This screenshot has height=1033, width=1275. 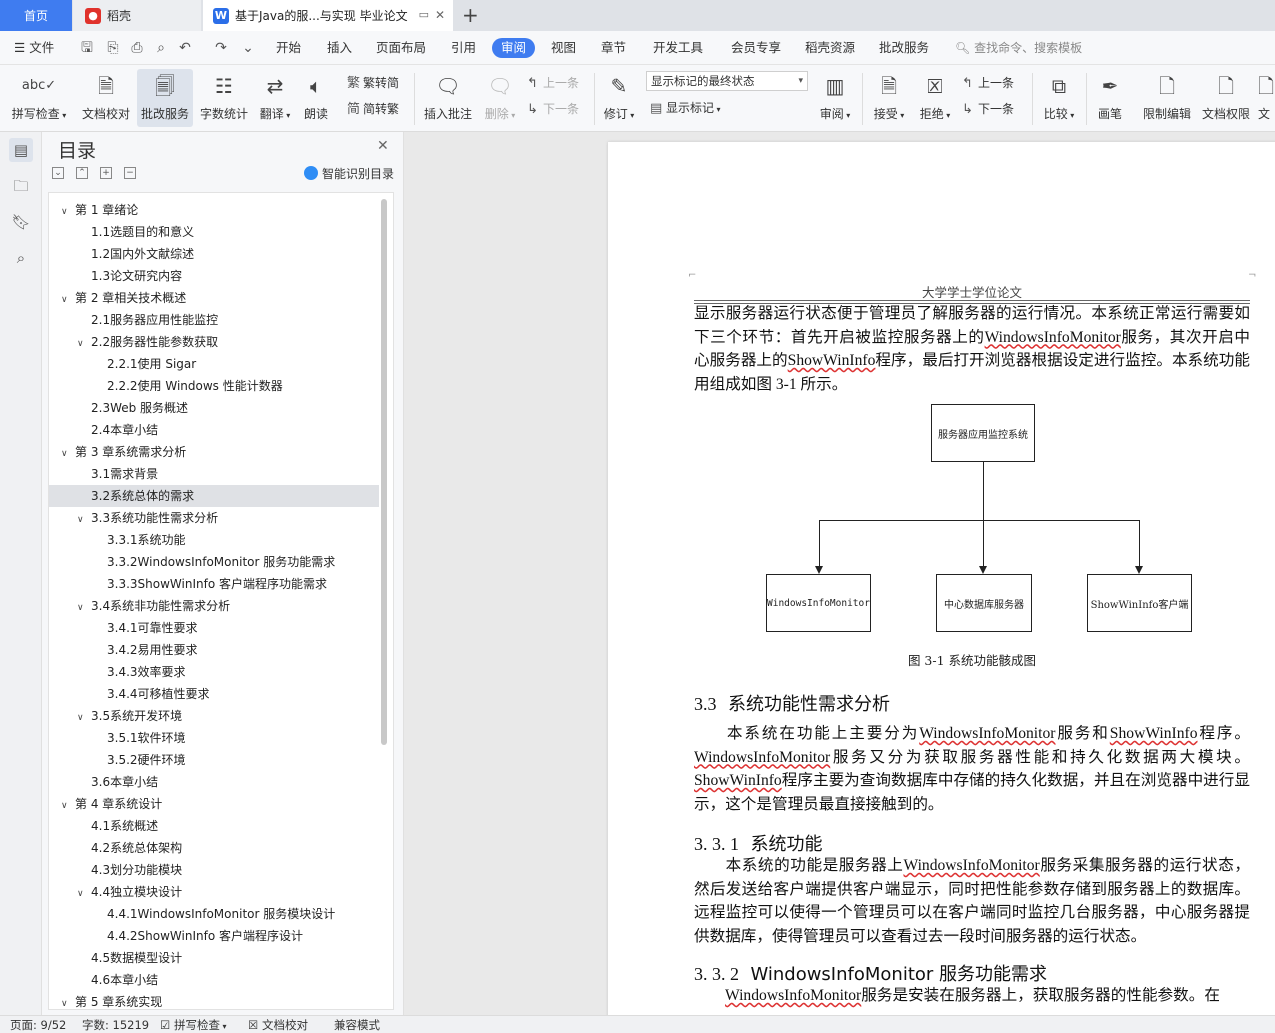 What do you see at coordinates (1266, 98) in the screenshot?
I see `ribbon-overflow-button: 🗋 文` at bounding box center [1266, 98].